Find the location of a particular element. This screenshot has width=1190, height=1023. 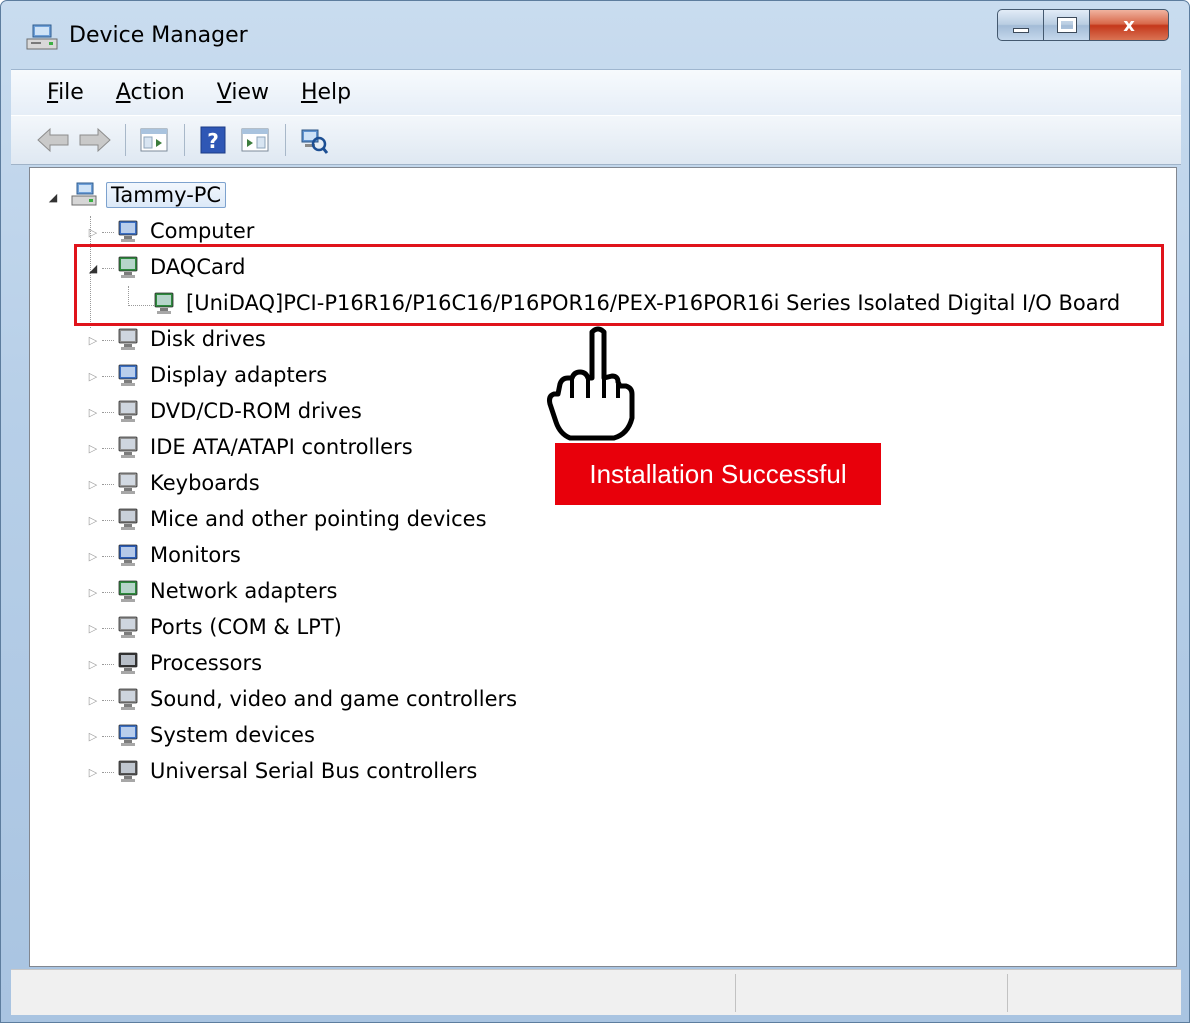

tree-category-item: Disk drives is located at coordinates (190, 339).